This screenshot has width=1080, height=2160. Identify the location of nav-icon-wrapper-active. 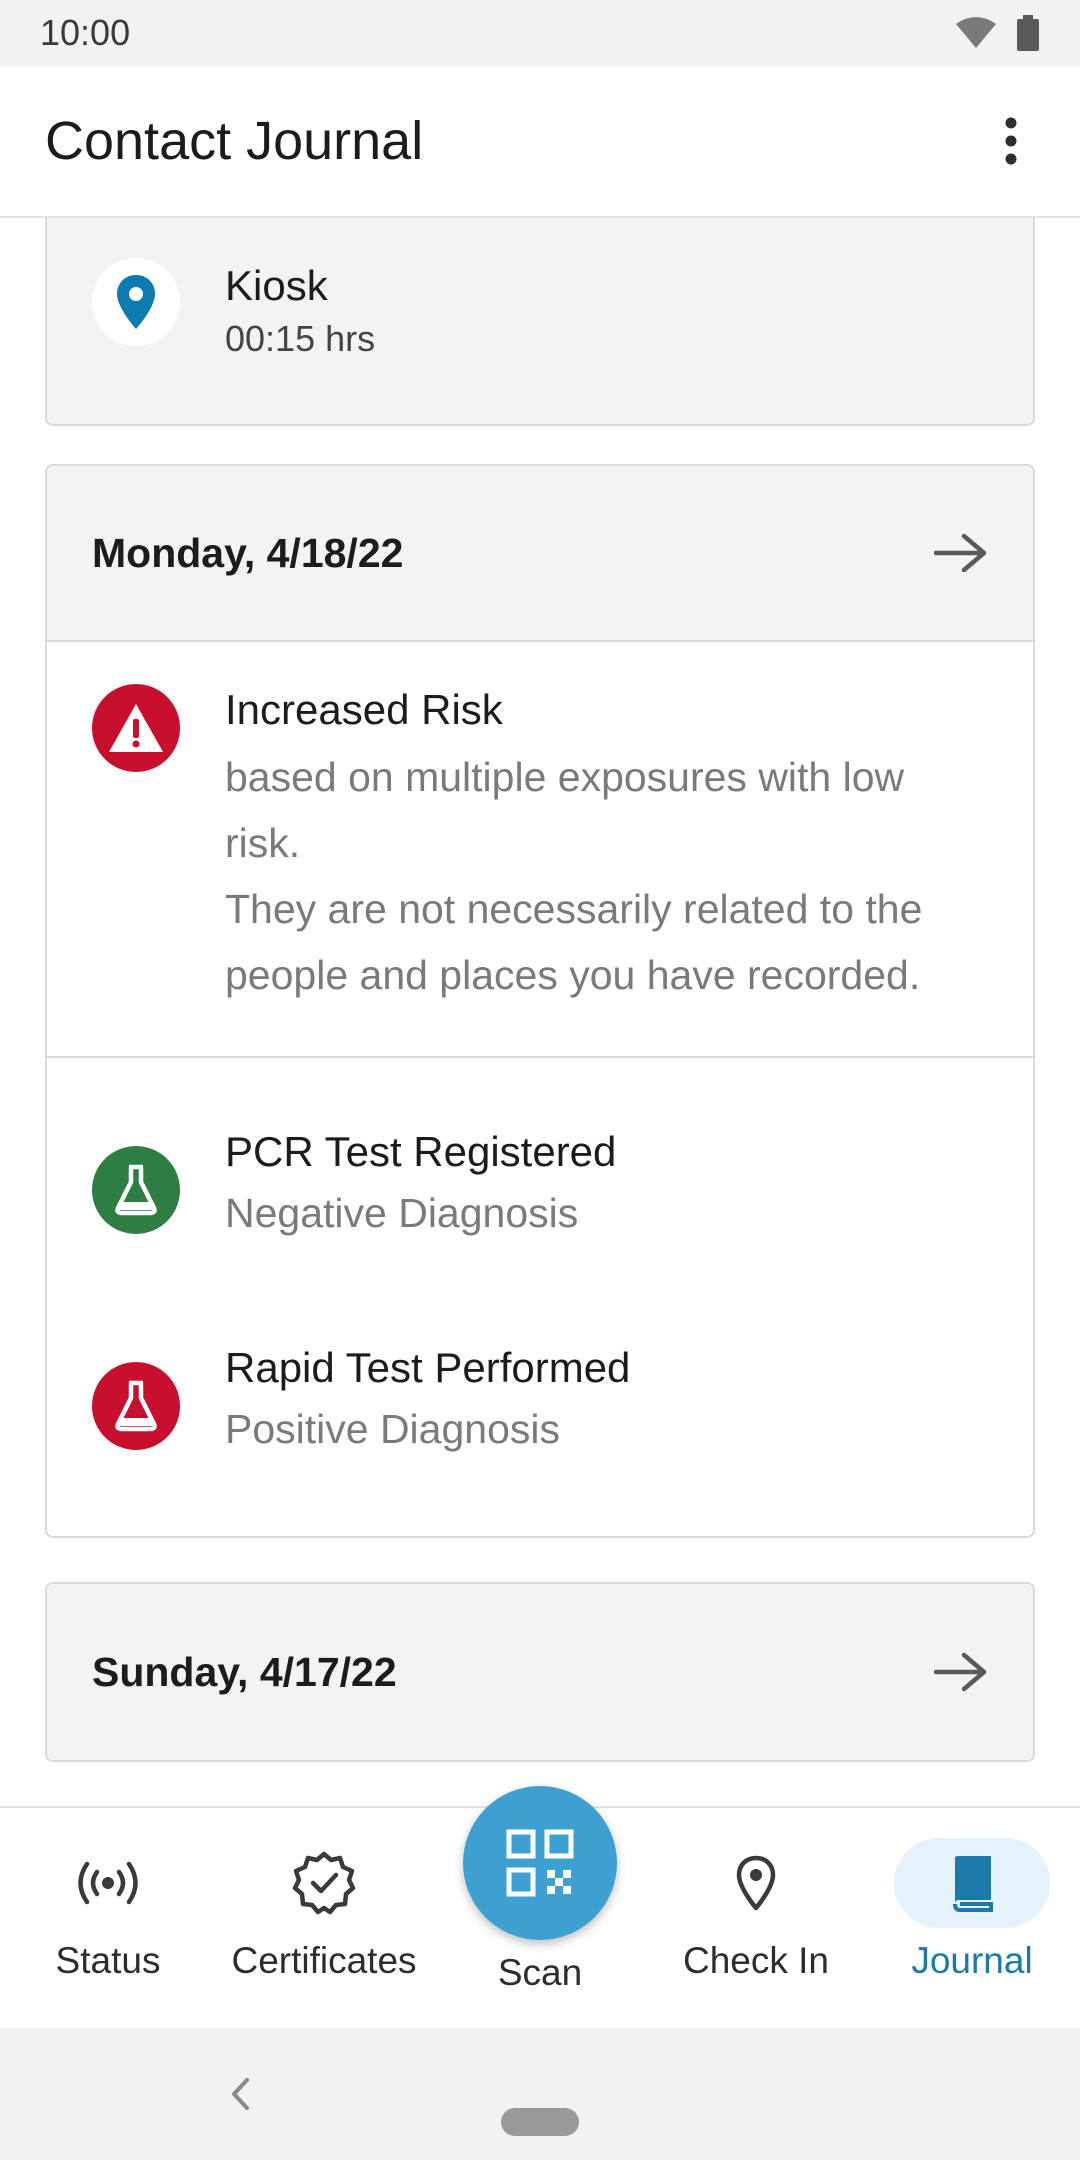
(972, 1883).